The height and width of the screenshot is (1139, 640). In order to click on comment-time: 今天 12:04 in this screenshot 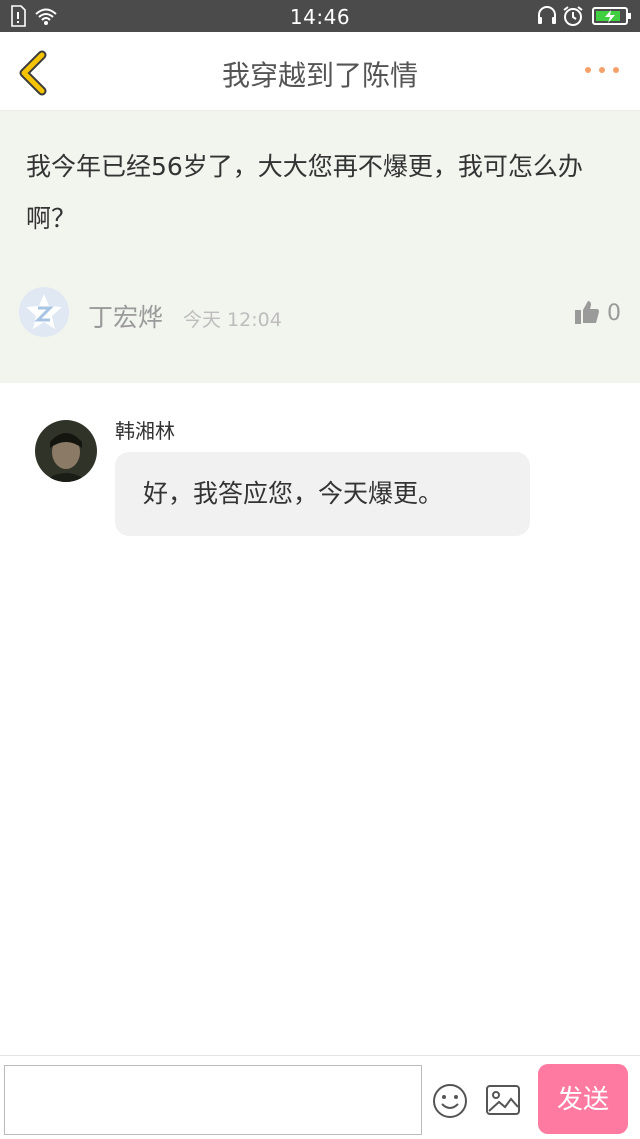, I will do `click(232, 320)`.